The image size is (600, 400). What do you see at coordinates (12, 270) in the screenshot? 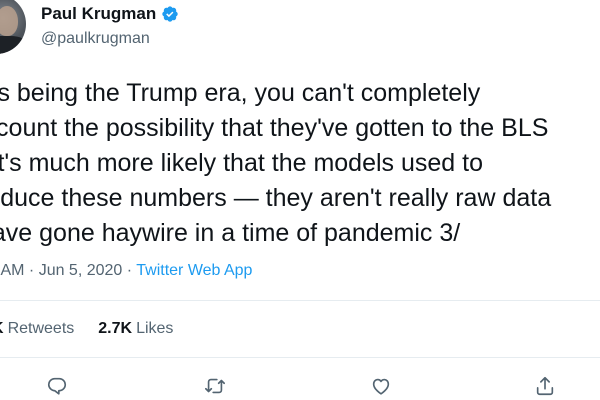
I see `tweet-time: 9 AM` at bounding box center [12, 270].